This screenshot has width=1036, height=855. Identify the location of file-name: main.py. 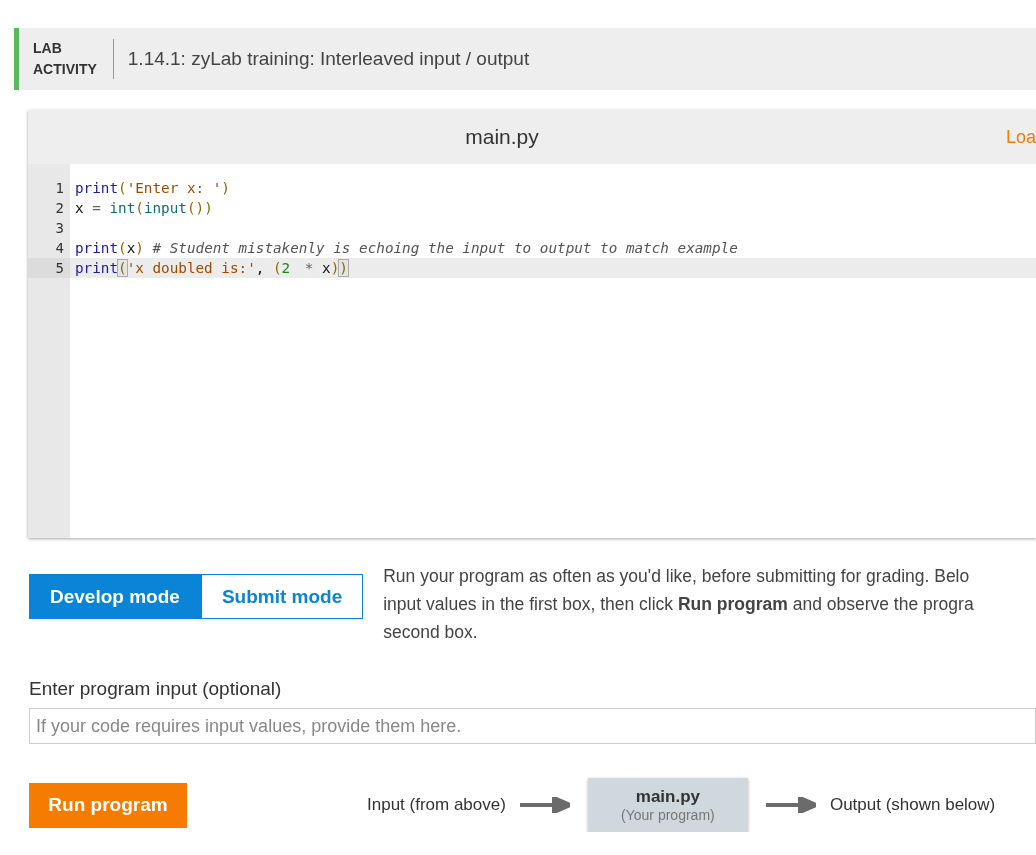
(502, 137).